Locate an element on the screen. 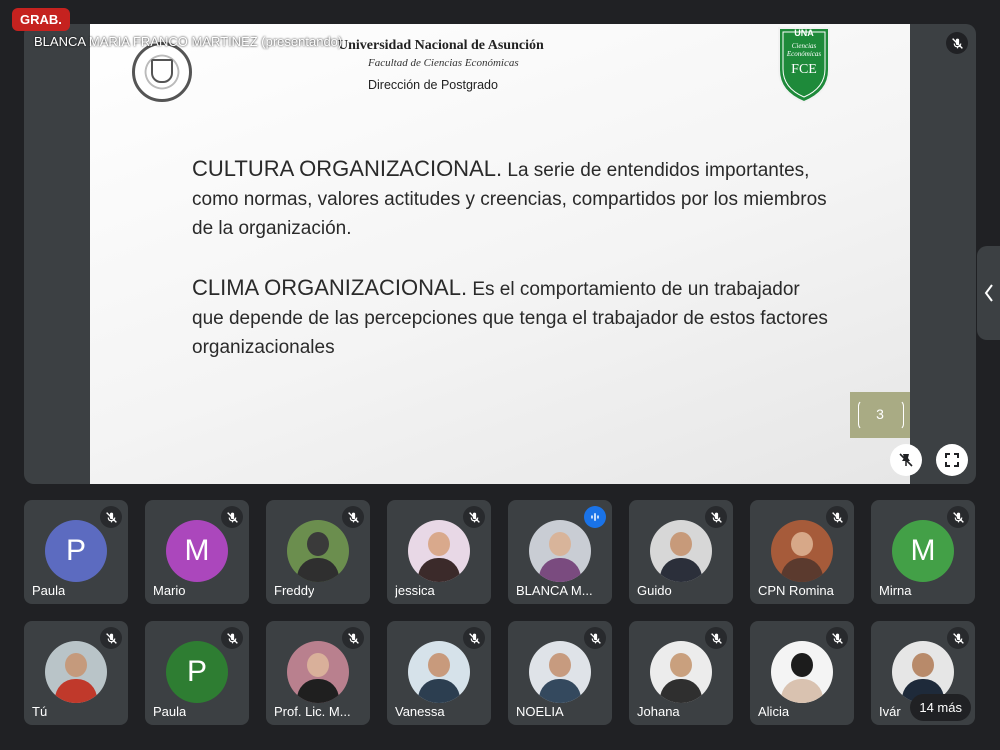 This screenshot has height=750, width=1000. fullscreen-icon is located at coordinates (952, 460).